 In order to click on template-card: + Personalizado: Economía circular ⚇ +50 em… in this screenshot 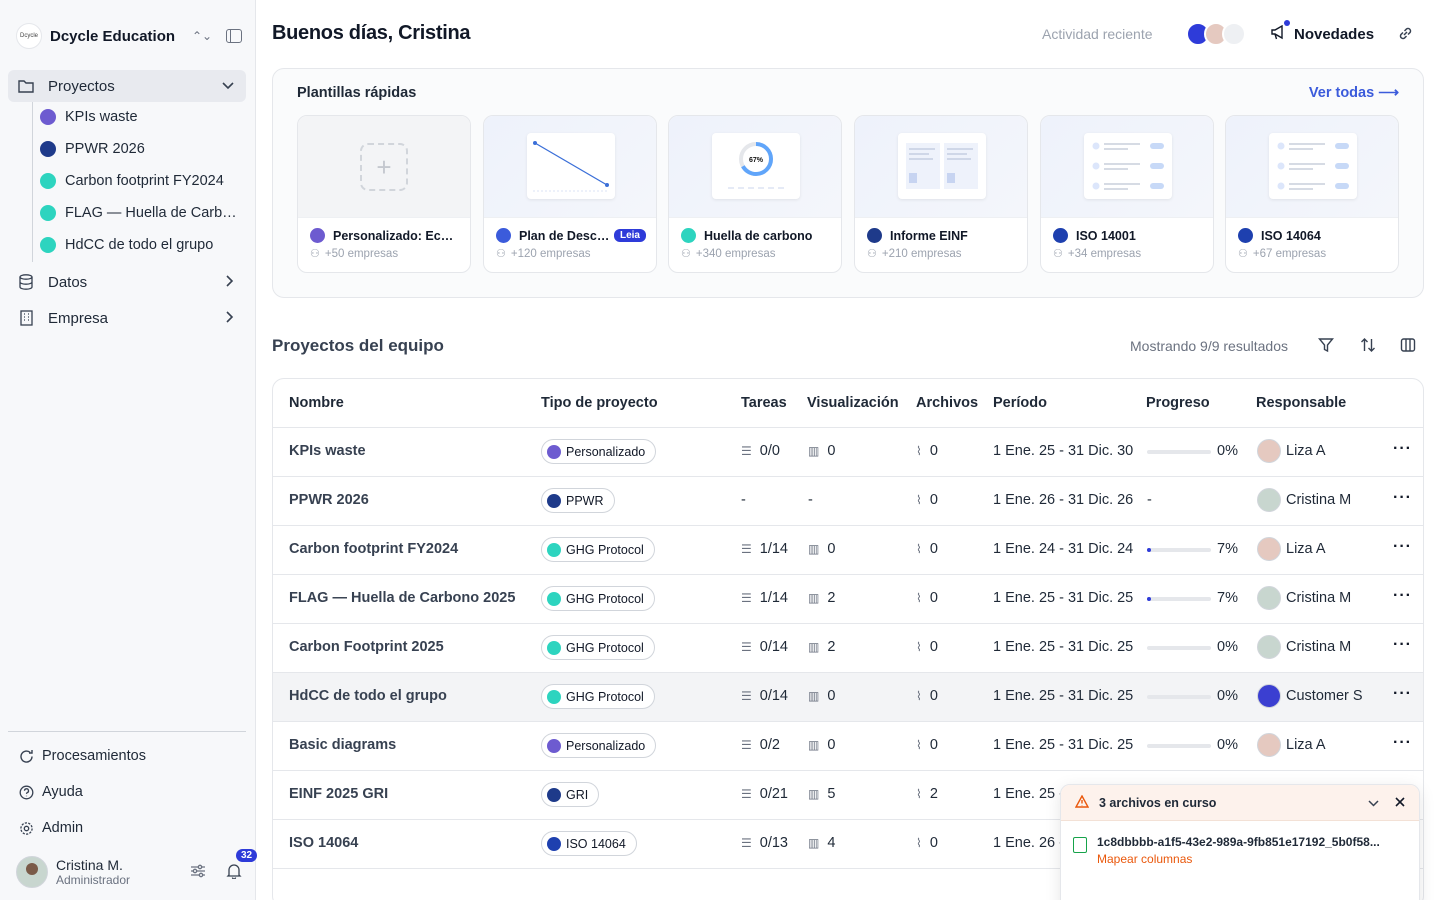, I will do `click(384, 194)`.